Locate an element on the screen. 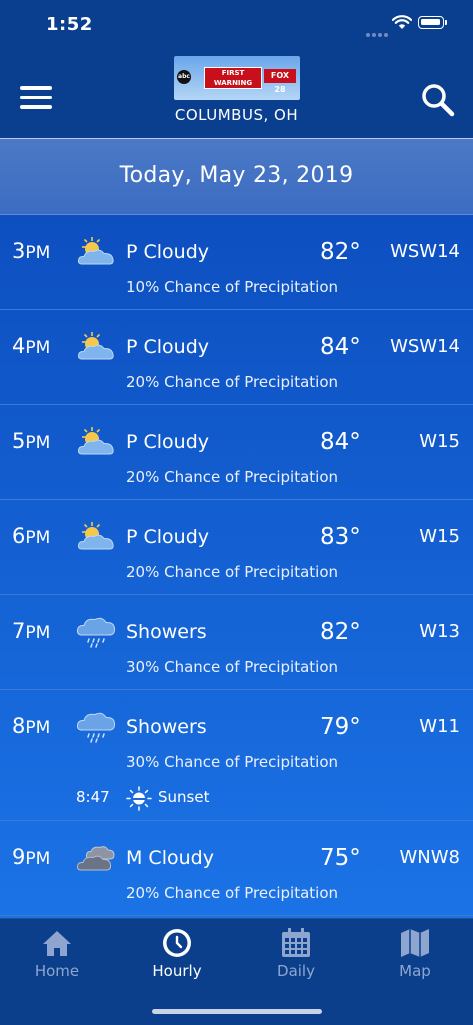 This screenshot has height=1025, width=473. hamburger-icon is located at coordinates (36, 88).